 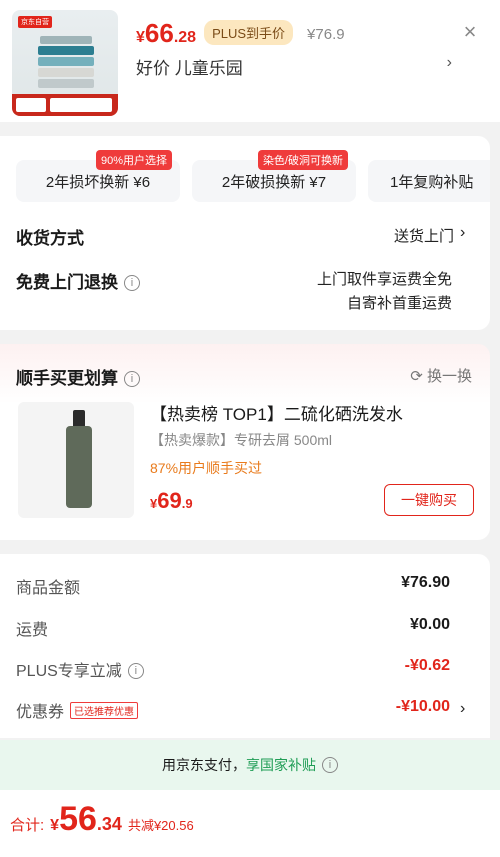 What do you see at coordinates (102, 819) in the screenshot?
I see `total-amount: 合计: ¥ 56 .34 共减¥20.56` at bounding box center [102, 819].